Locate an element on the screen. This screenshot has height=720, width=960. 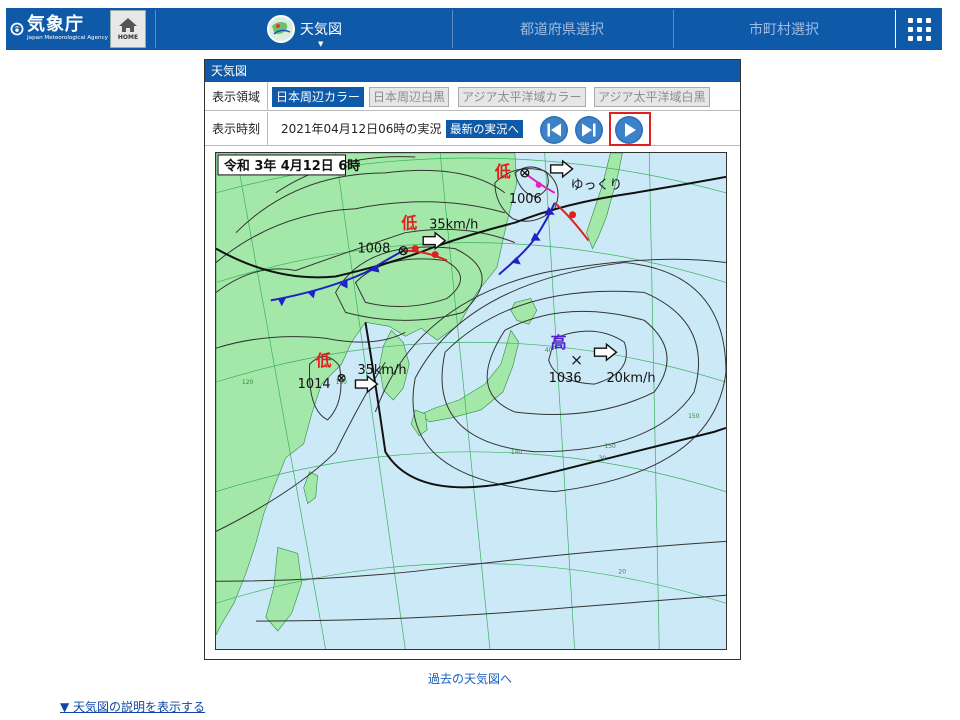
area-japan-color-button: 日本周辺カラー is located at coordinates (318, 97).